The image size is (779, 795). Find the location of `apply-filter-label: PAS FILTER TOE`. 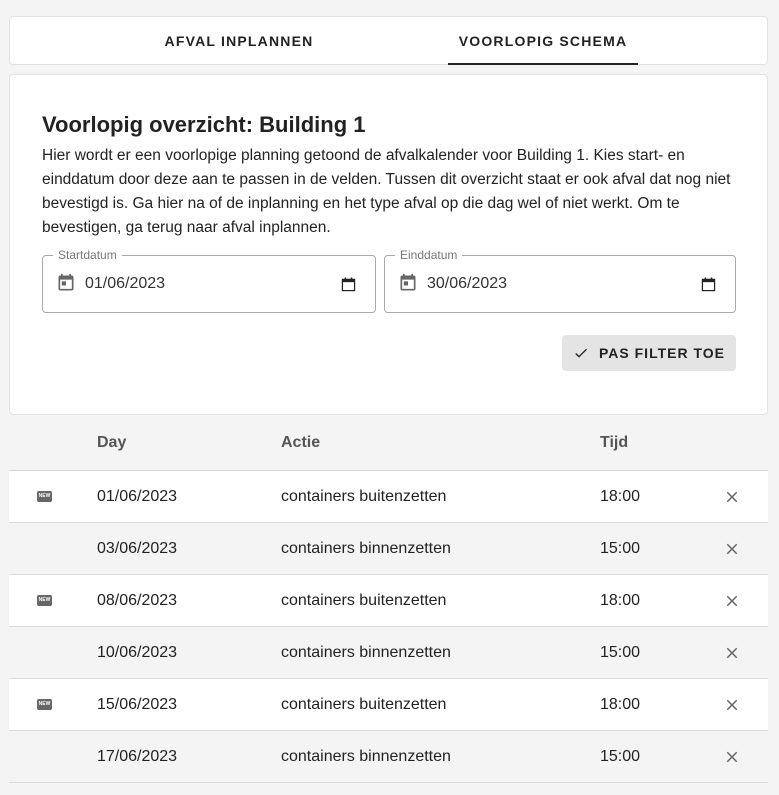

apply-filter-label: PAS FILTER TOE is located at coordinates (661, 353).